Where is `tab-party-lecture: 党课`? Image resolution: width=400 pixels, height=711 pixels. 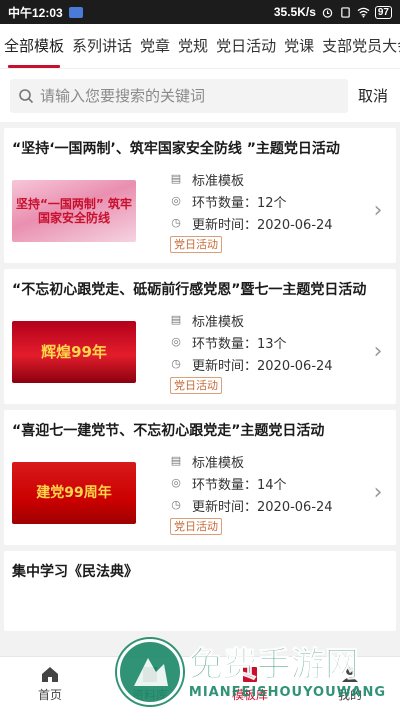 tab-party-lecture: 党课 is located at coordinates (299, 46).